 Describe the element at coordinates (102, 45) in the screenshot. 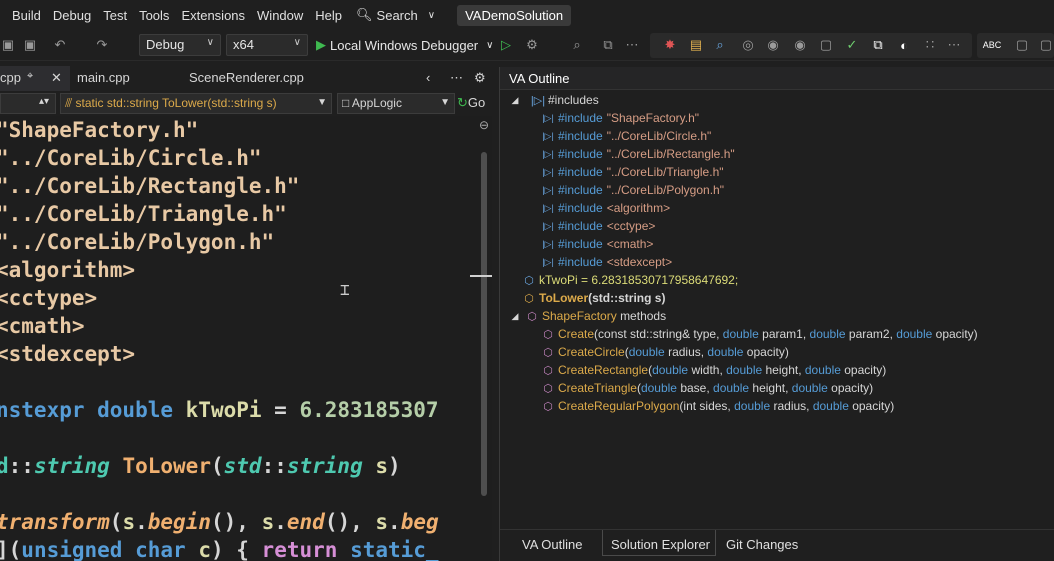

I see `redo-icon: ↷` at that location.